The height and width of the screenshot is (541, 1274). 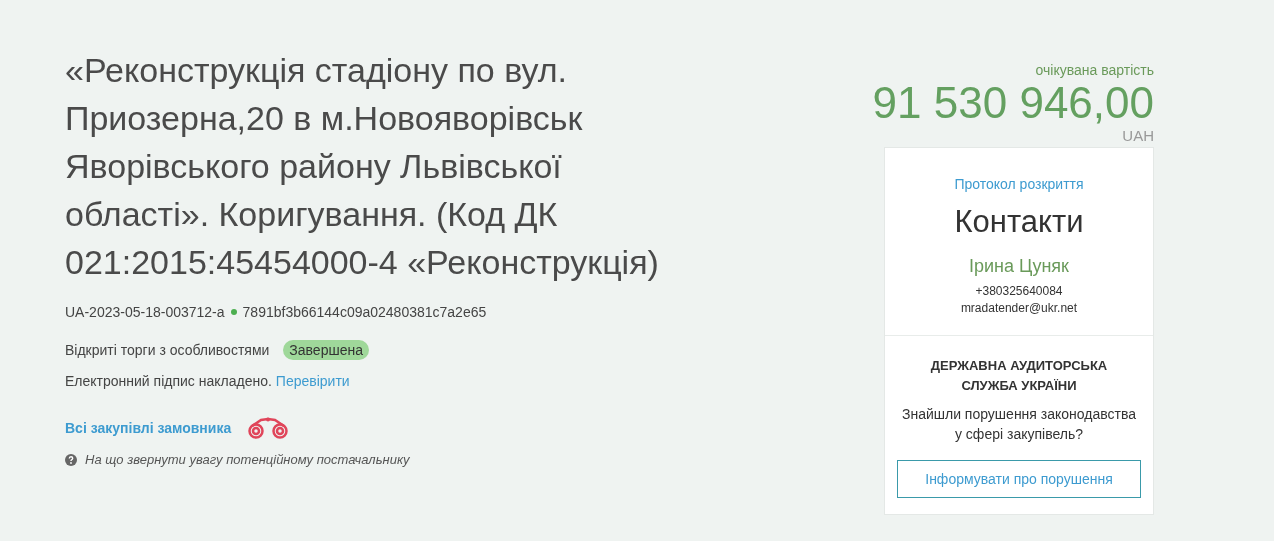 I want to click on customer-purchases-link: Всі закупівлі замовника, so click(x=148, y=428).